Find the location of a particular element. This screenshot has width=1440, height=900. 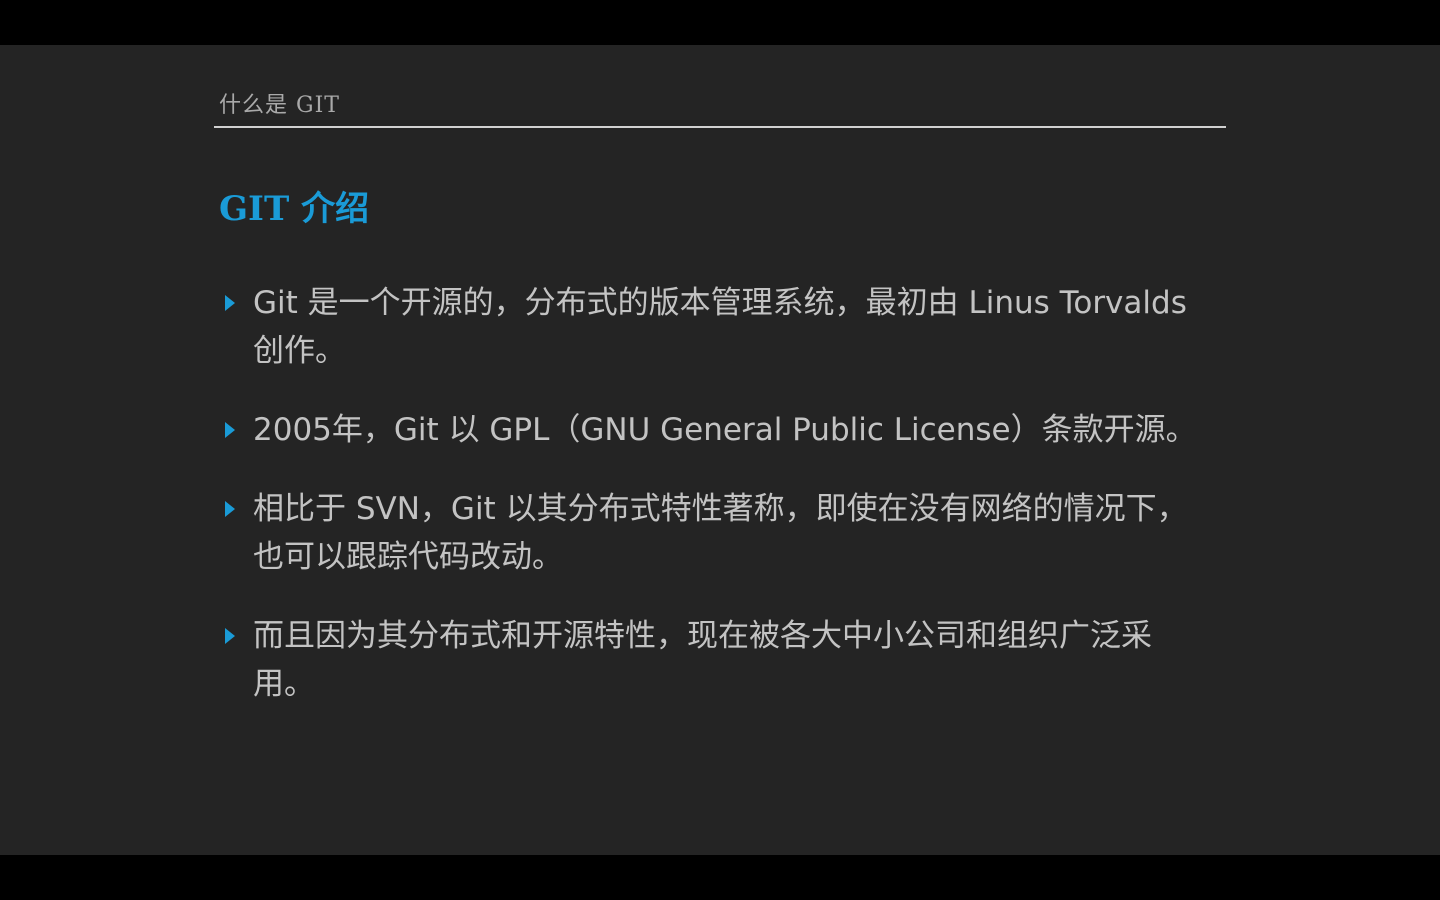

slide-title: GIT 介绍 is located at coordinates (294, 209).